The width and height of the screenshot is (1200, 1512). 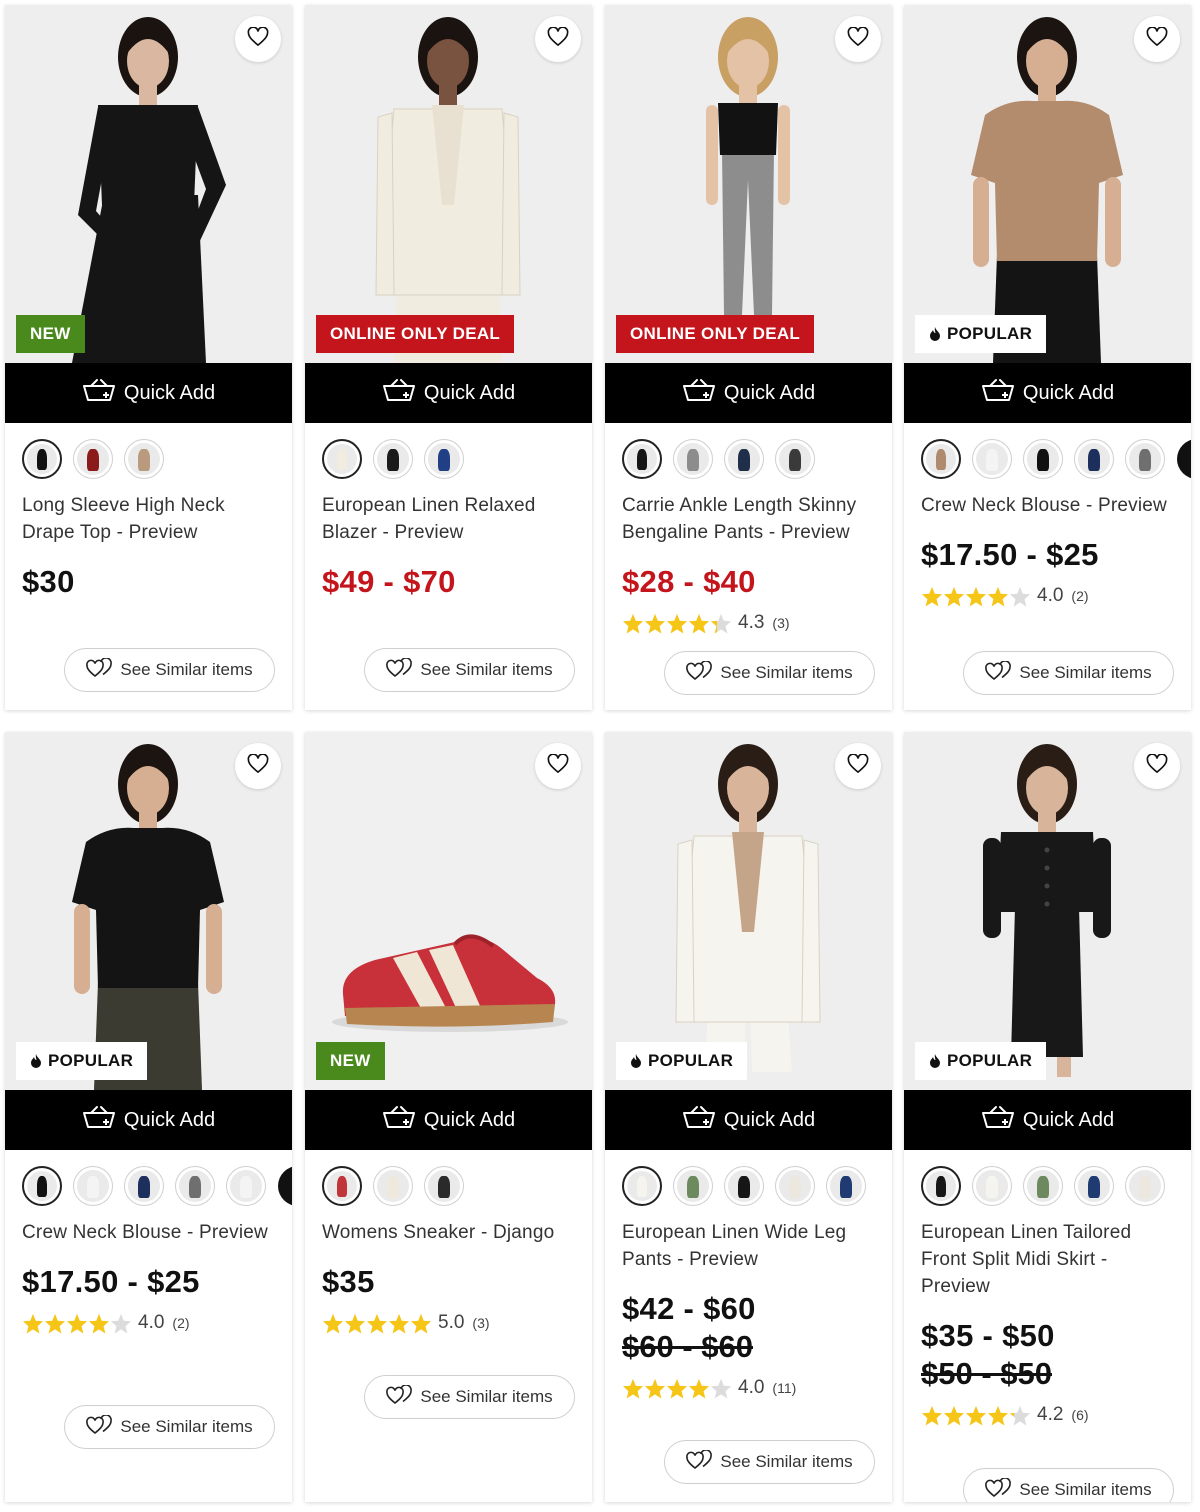 I want to click on product-info: Womens Sneaker - Django $35 5.0 (3), so click(x=448, y=1242).